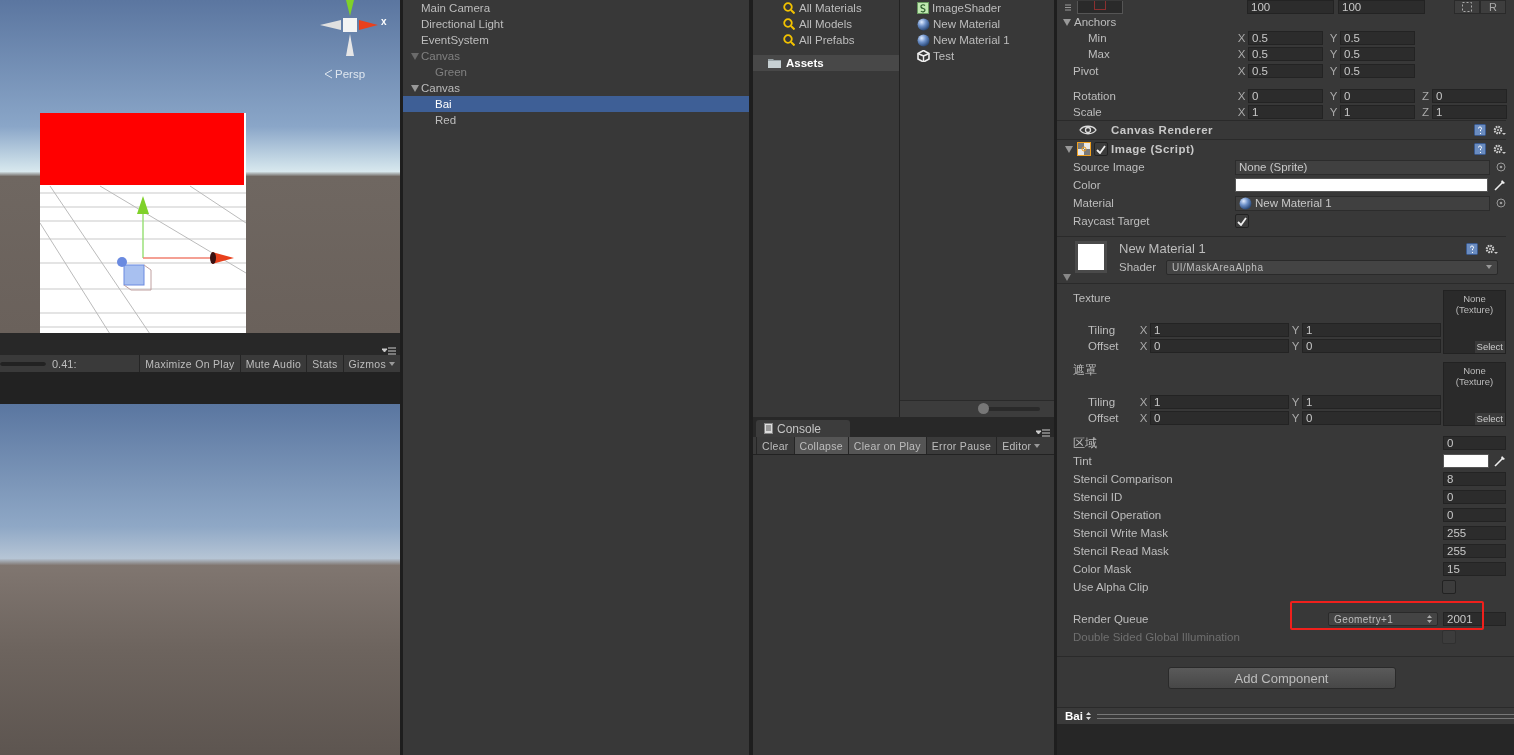 Image resolution: width=1514 pixels, height=755 pixels. I want to click on number-field: 8, so click(1474, 479).